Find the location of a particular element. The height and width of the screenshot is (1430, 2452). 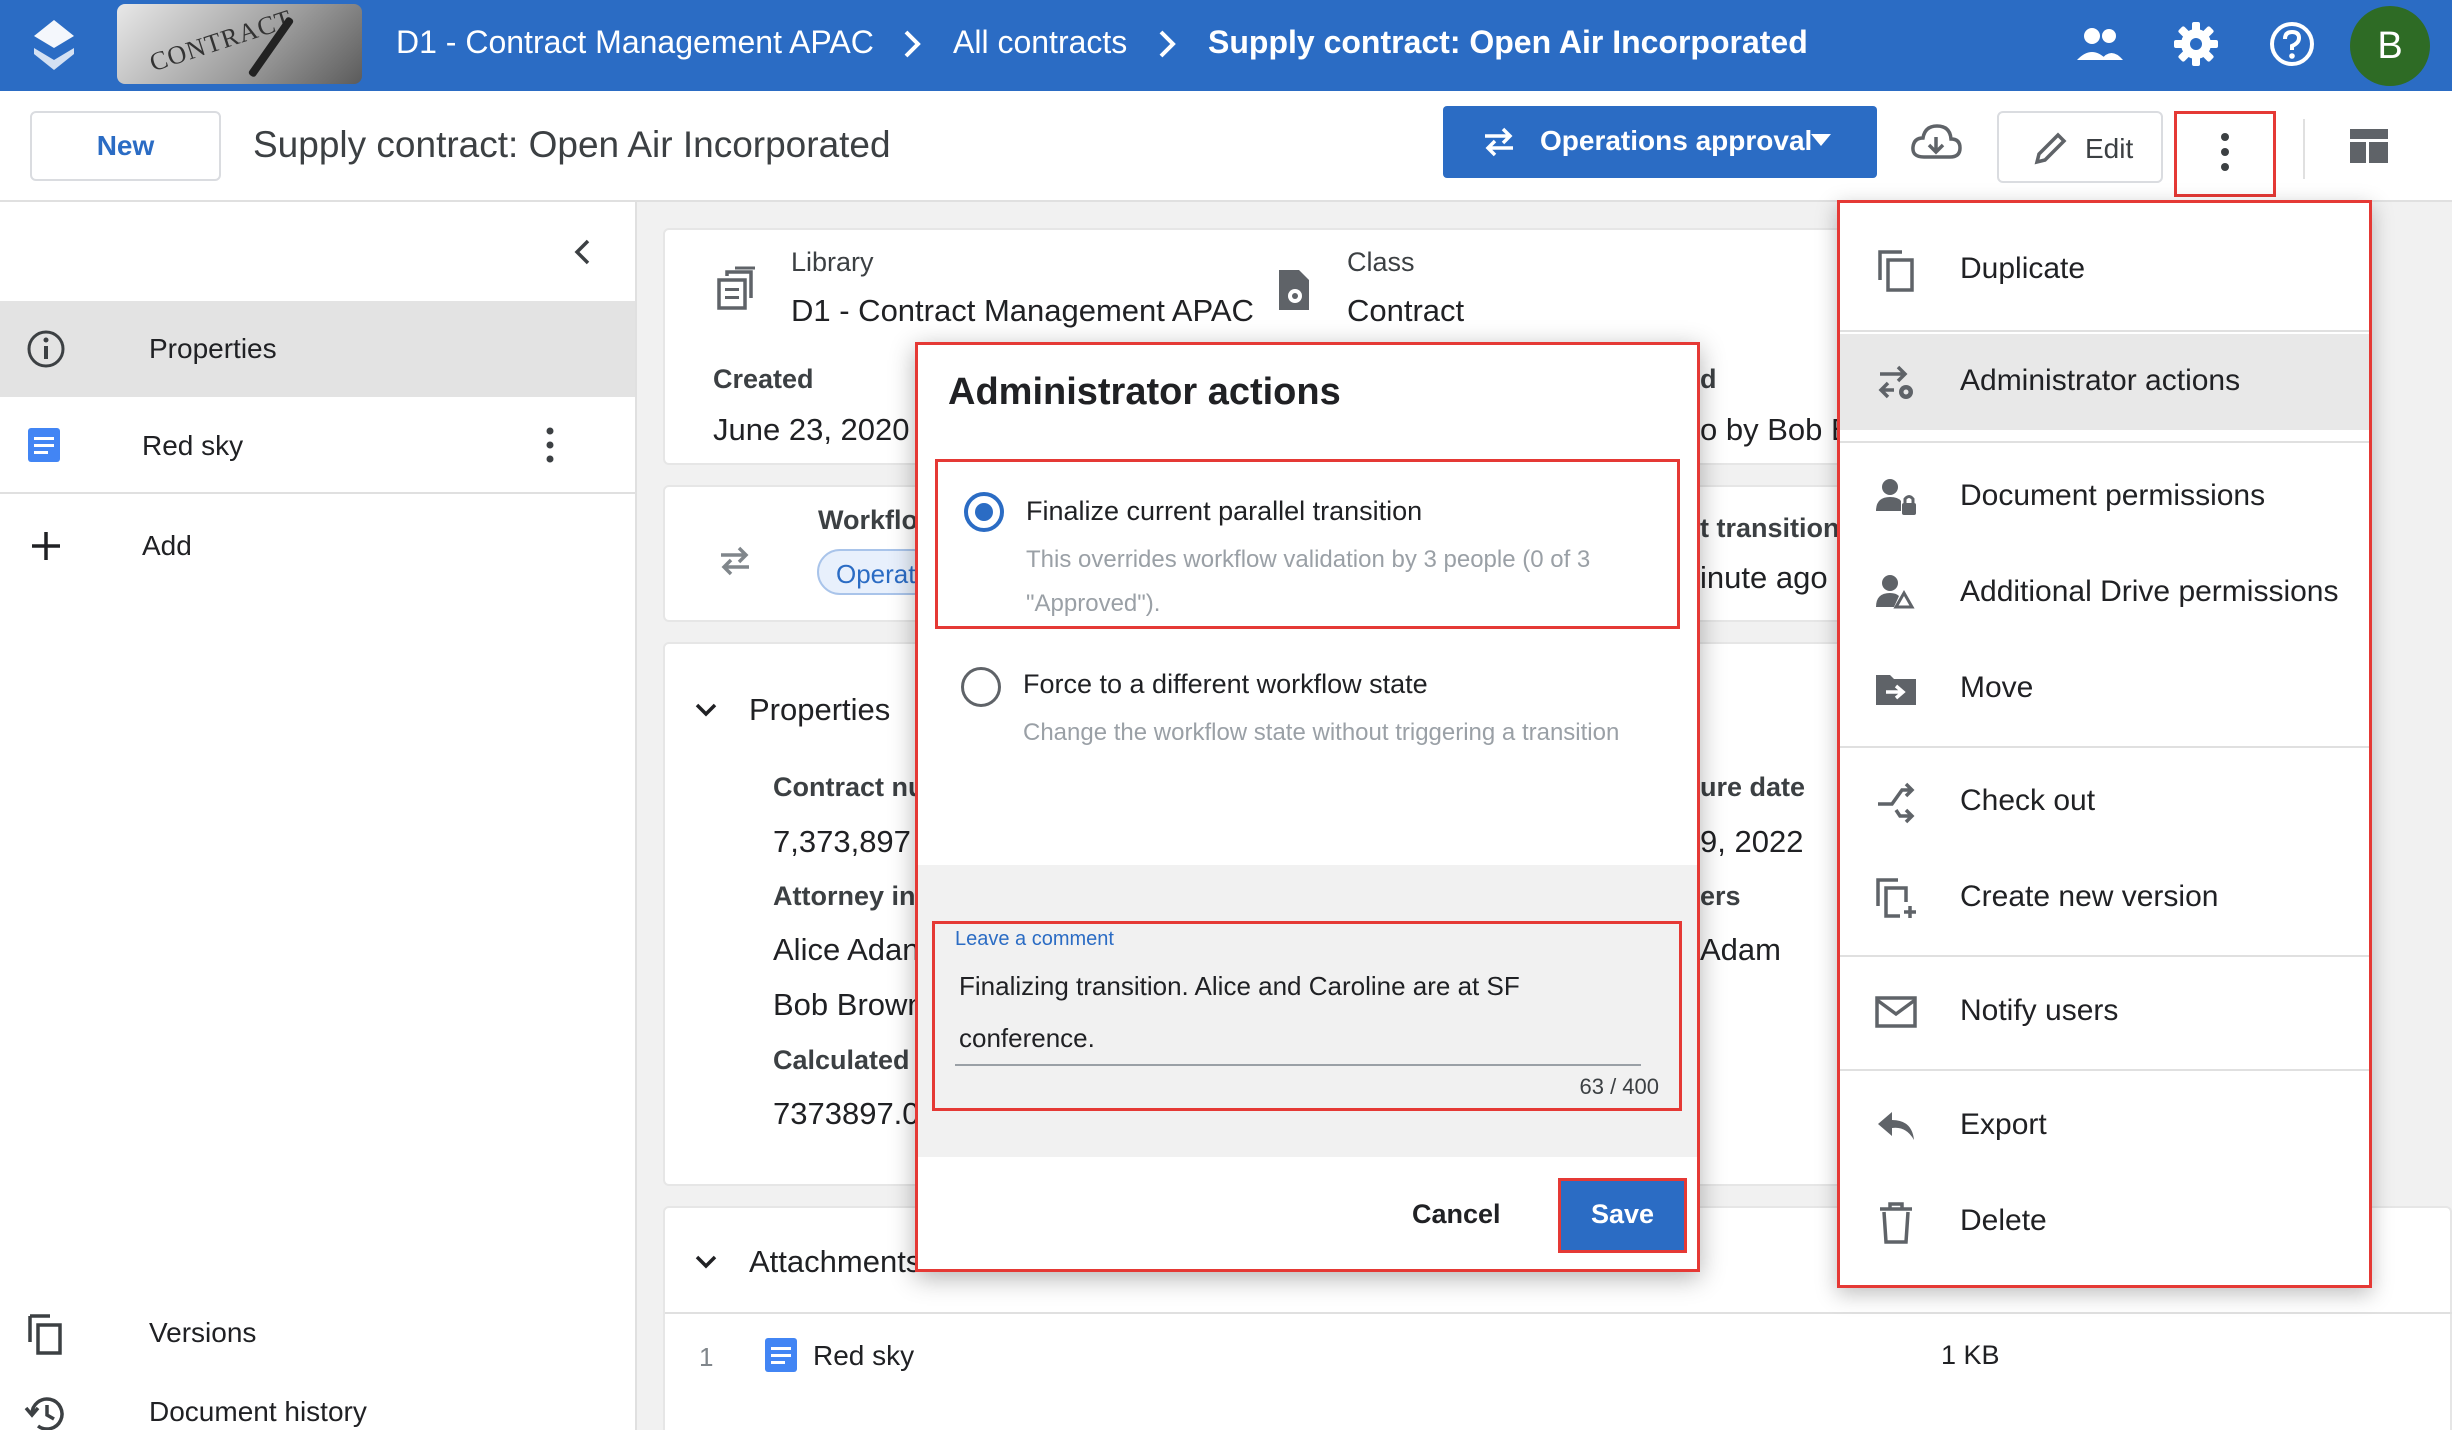

sidebar-item-red-sky: Red sky is located at coordinates (317, 446).